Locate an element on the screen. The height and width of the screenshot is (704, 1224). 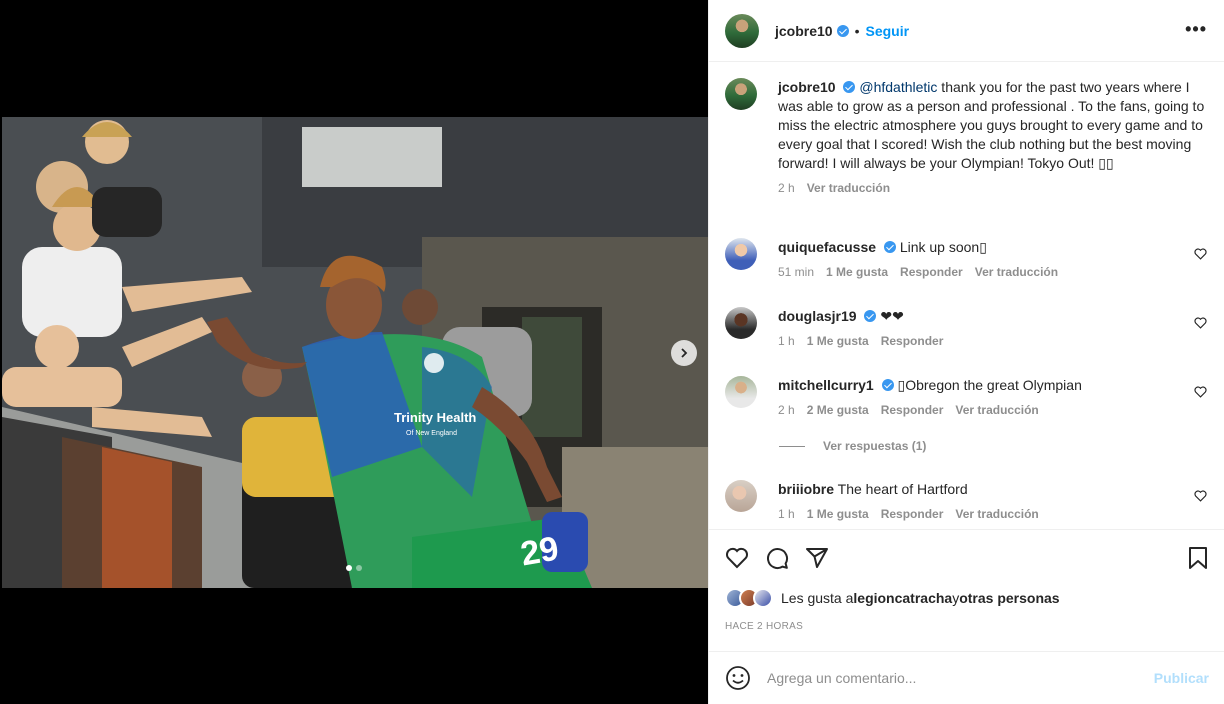
save-button is located at coordinates (1198, 558).